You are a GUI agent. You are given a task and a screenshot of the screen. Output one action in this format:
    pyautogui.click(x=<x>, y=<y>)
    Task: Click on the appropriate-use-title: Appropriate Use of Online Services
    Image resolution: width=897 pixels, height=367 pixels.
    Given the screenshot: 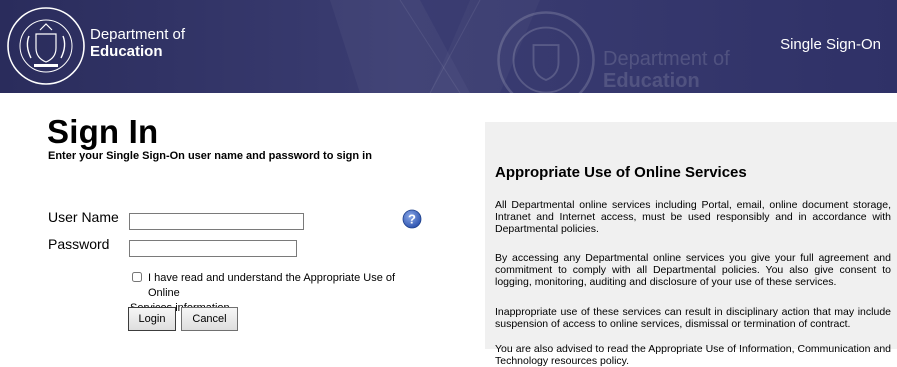 What is the action you would take?
    pyautogui.click(x=621, y=172)
    